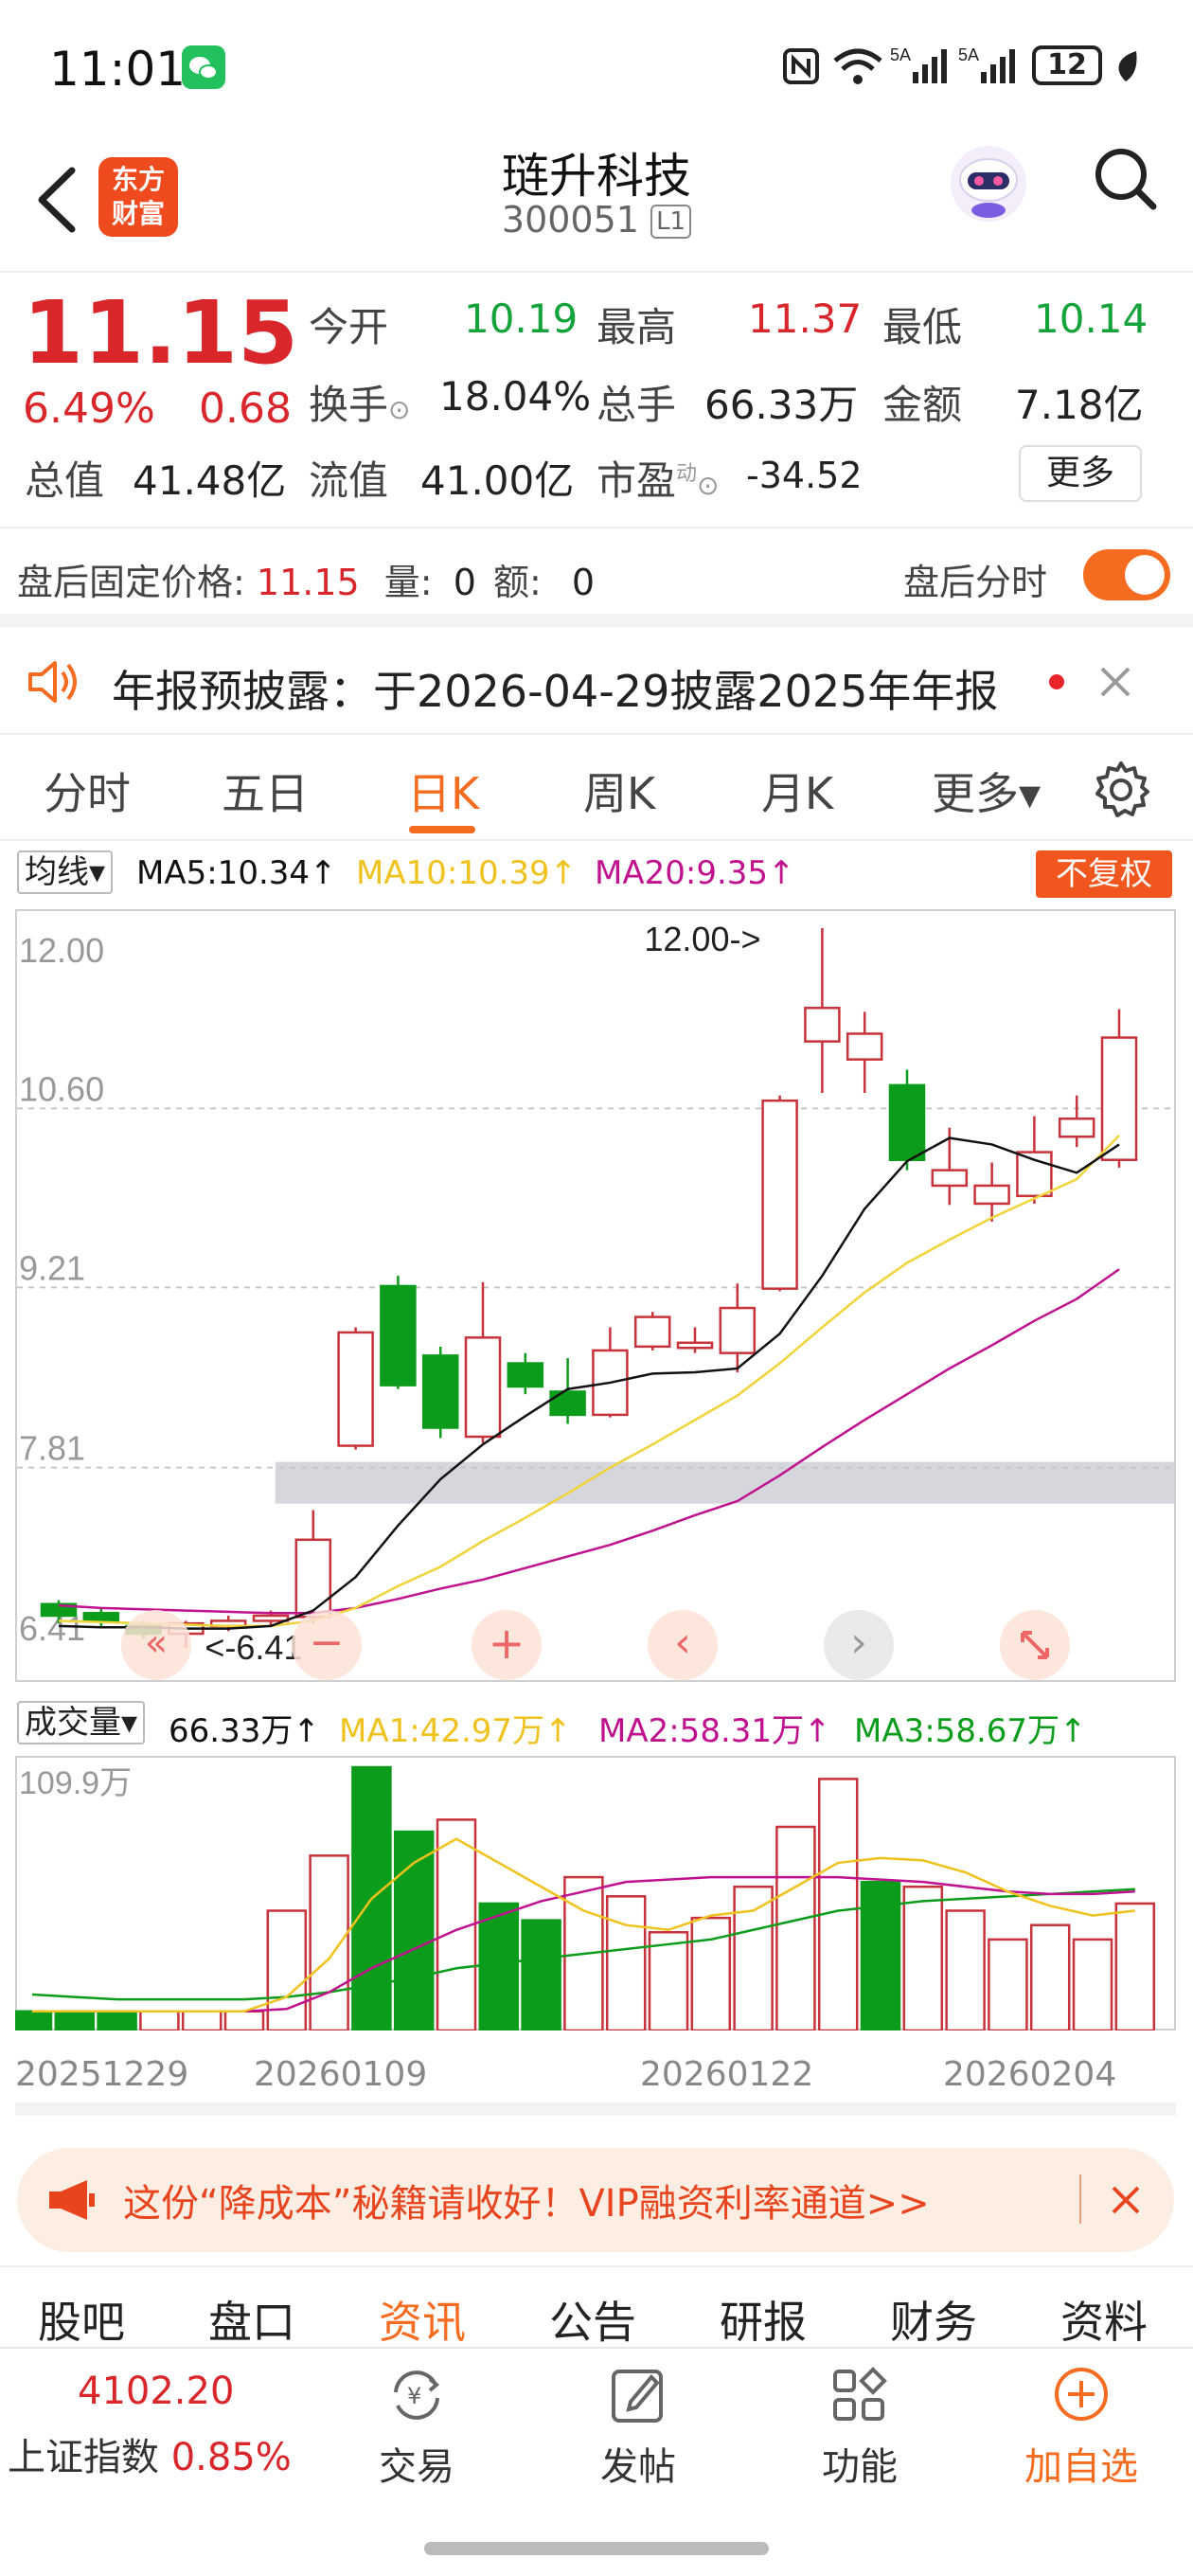  What do you see at coordinates (763, 2319) in the screenshot?
I see `subtab-research: 研报` at bounding box center [763, 2319].